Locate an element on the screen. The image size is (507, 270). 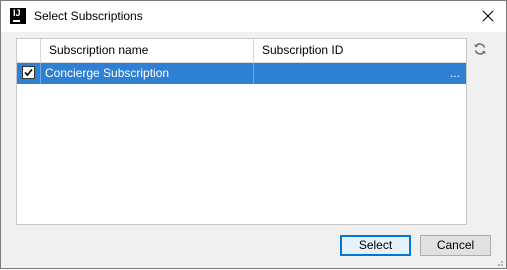
intellij-icon: IJ is located at coordinates (18, 16).